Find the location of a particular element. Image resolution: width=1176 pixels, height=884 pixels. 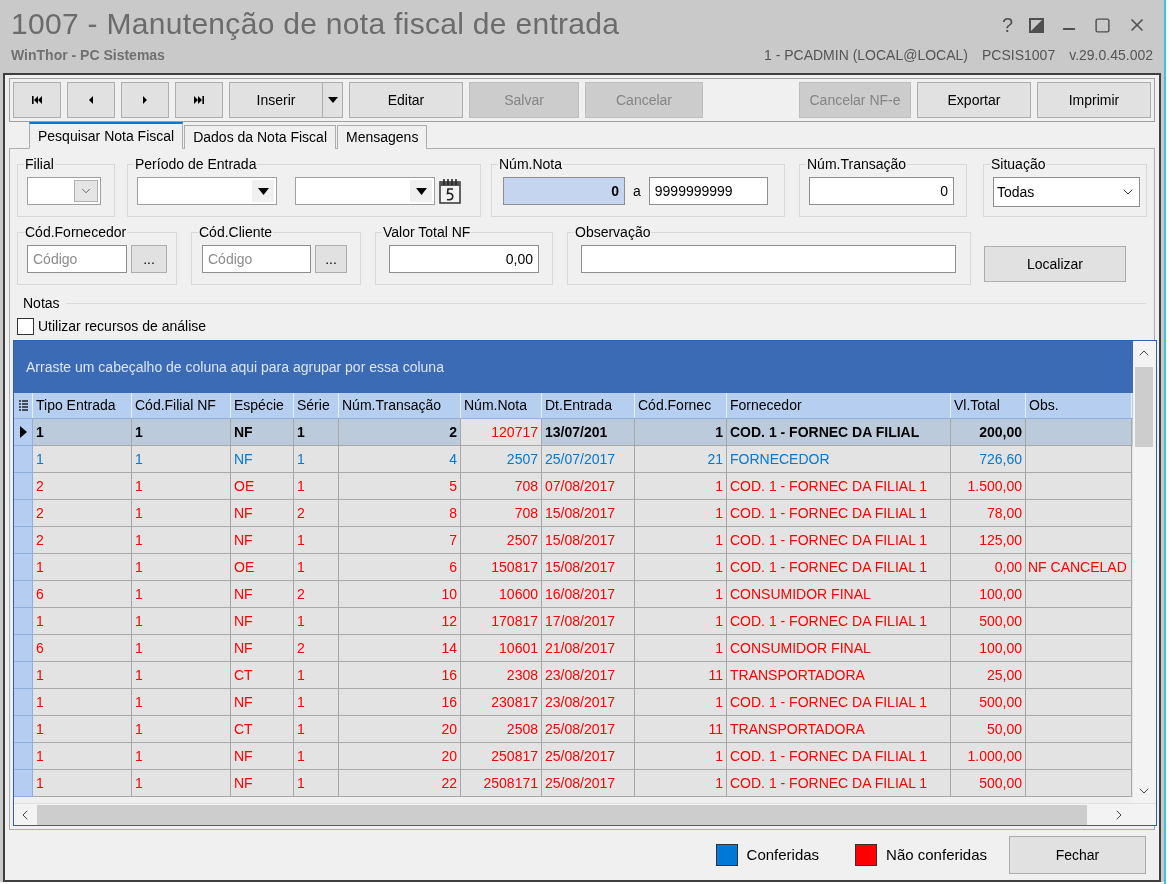

table-cell: 500,00 is located at coordinates (988, 783).